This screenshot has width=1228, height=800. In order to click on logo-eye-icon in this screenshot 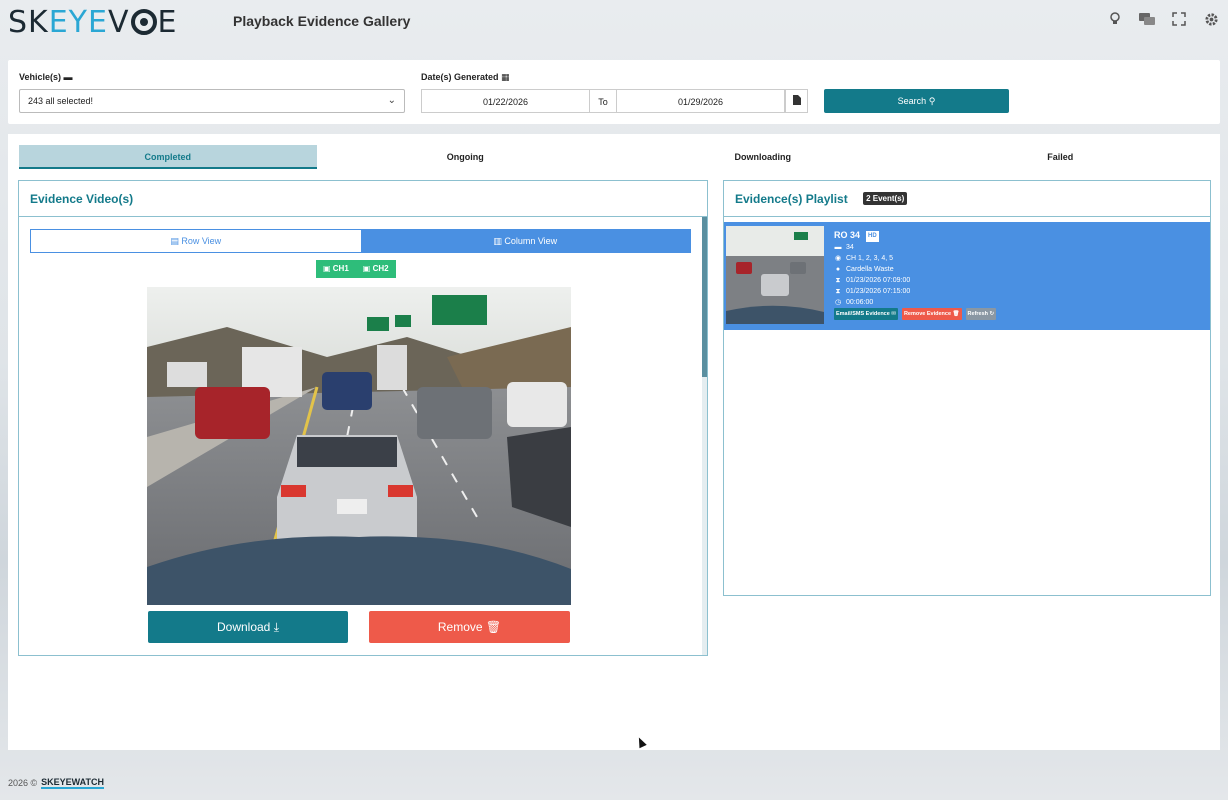, I will do `click(143, 22)`.